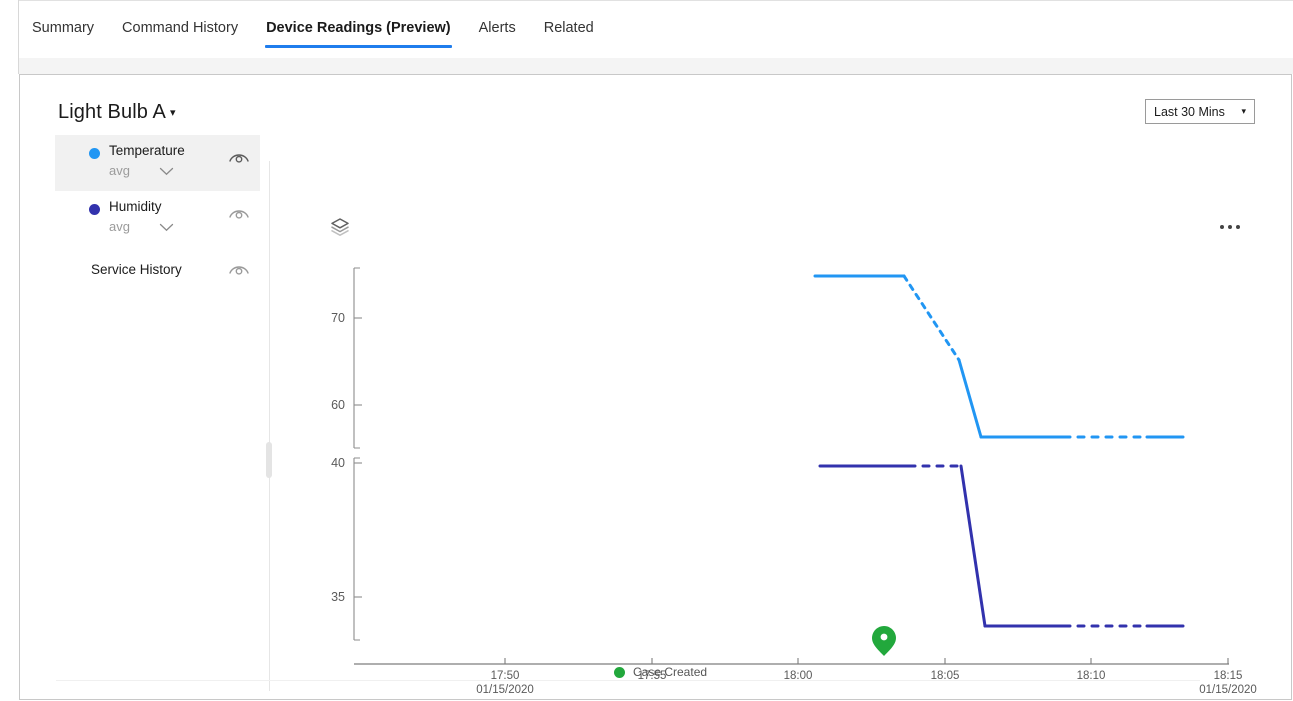 This screenshot has height=701, width=1293. I want to click on series-name: Humidity, so click(135, 206).